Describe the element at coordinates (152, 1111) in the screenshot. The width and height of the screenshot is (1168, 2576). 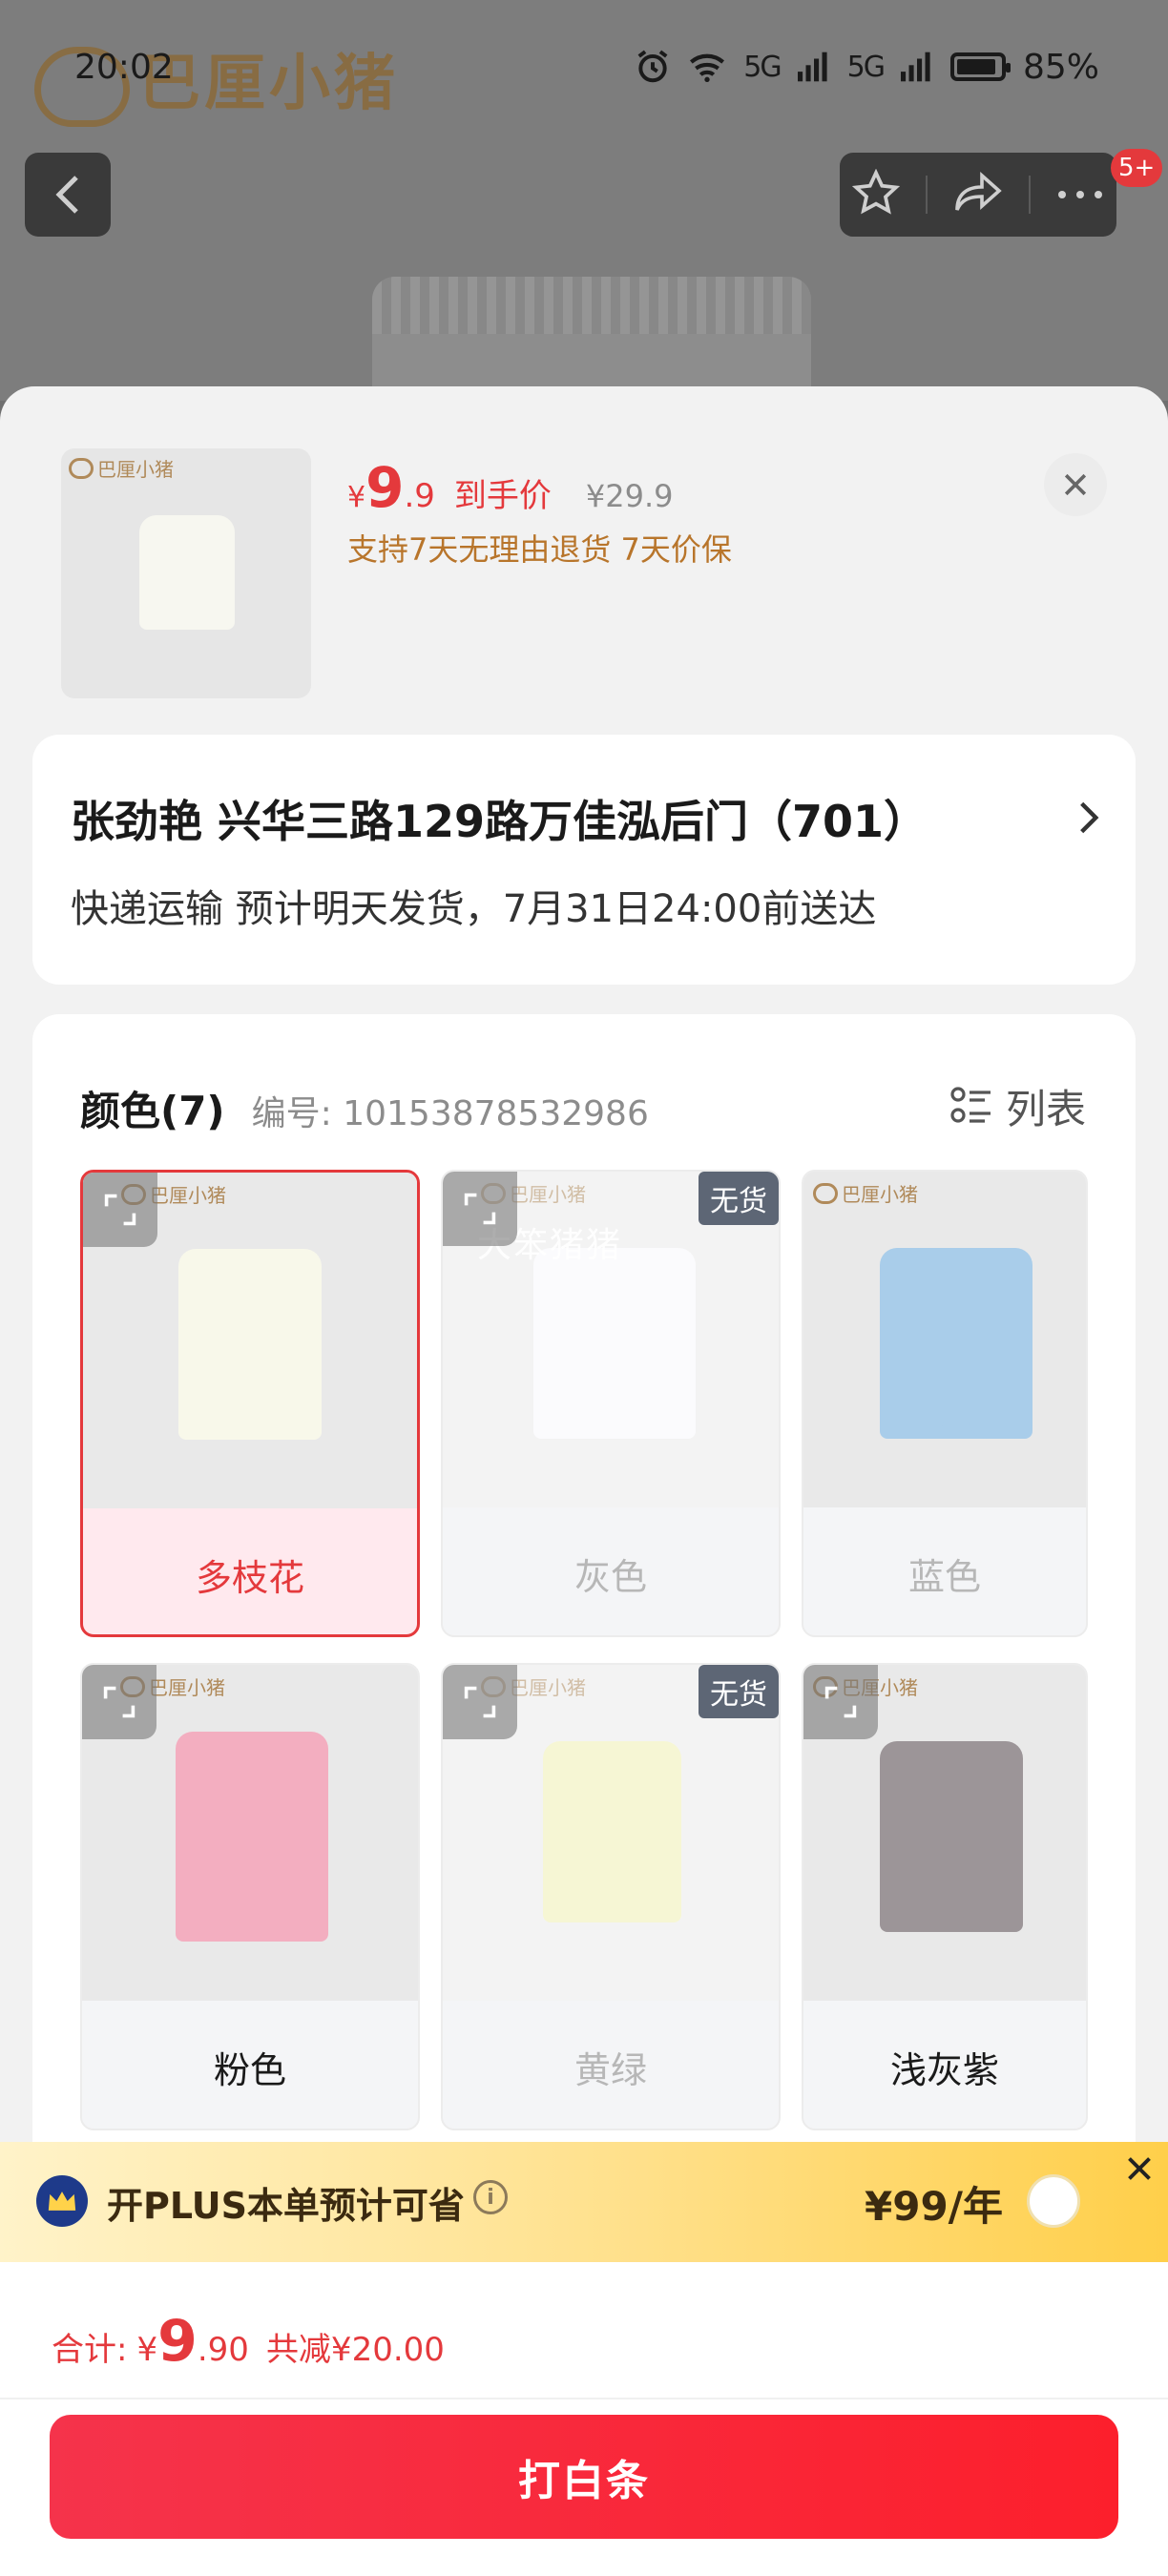
I see `color-section-title: 颜色(7)` at that location.